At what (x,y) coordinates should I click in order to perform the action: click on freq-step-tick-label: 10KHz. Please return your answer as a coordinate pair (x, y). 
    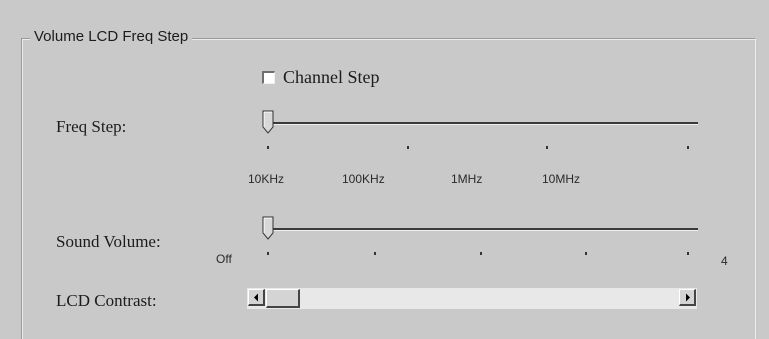
    Looking at the image, I should click on (266, 179).